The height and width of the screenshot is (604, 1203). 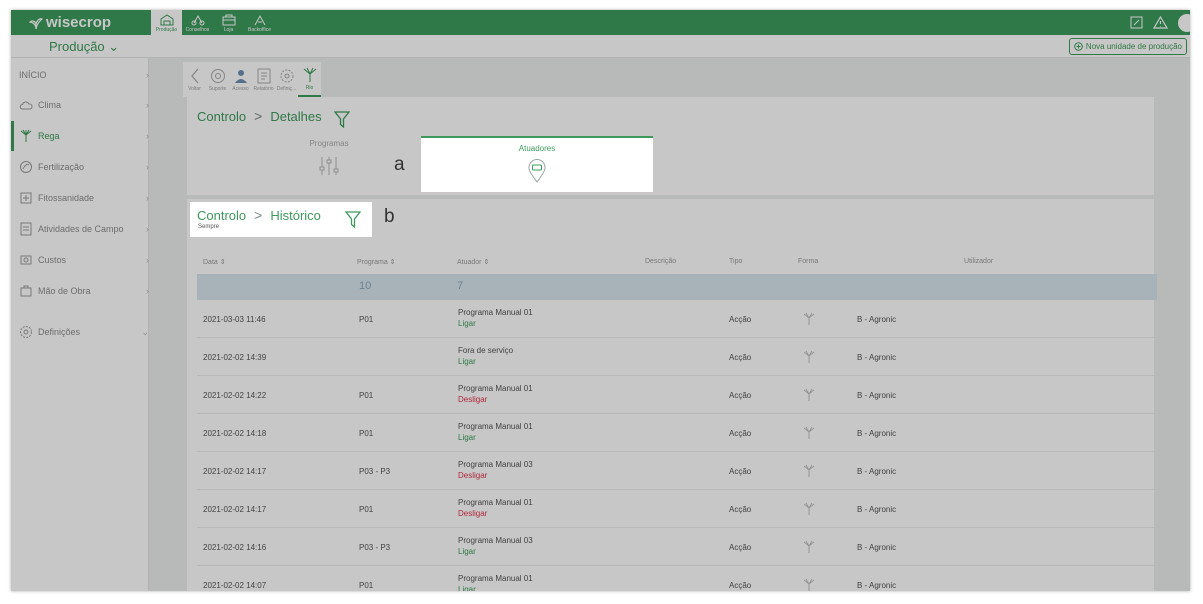 I want to click on sidebar-item-label: Custos, so click(x=52, y=260).